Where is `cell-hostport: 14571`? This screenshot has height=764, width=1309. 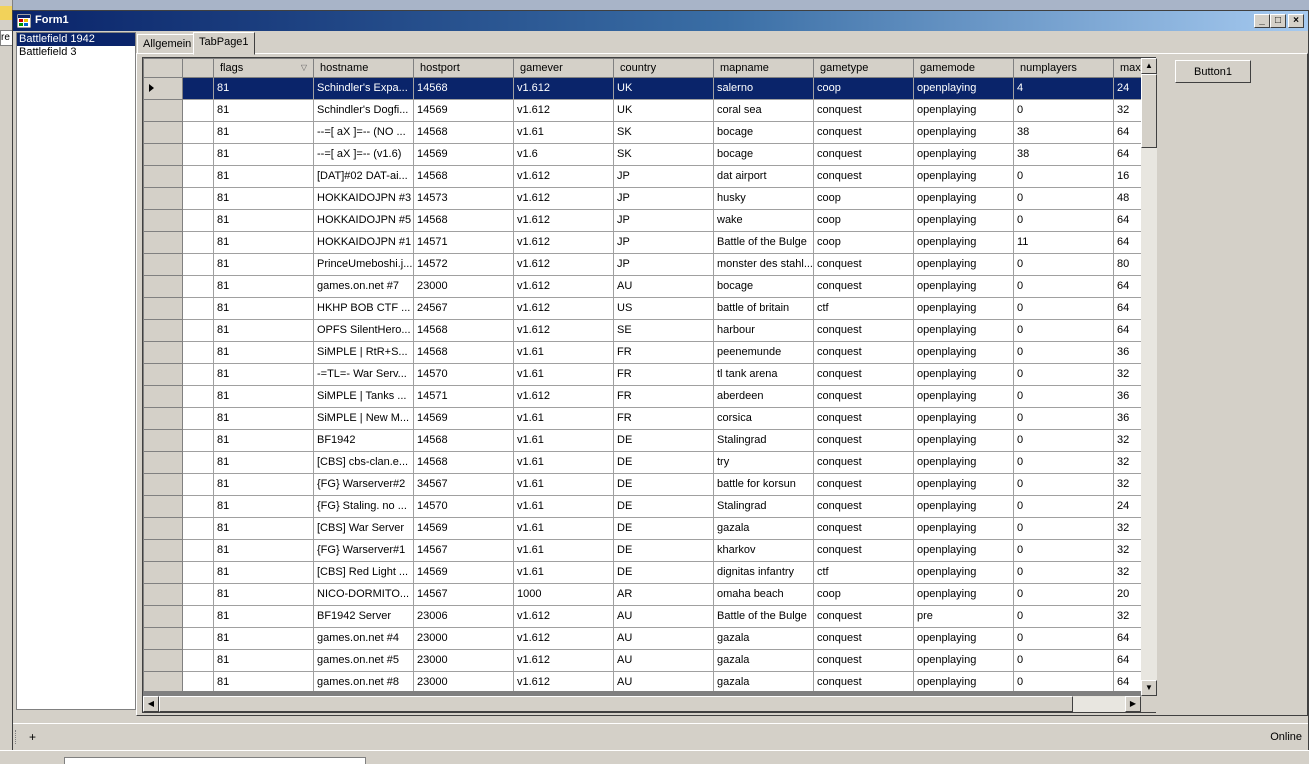
cell-hostport: 14571 is located at coordinates (464, 243).